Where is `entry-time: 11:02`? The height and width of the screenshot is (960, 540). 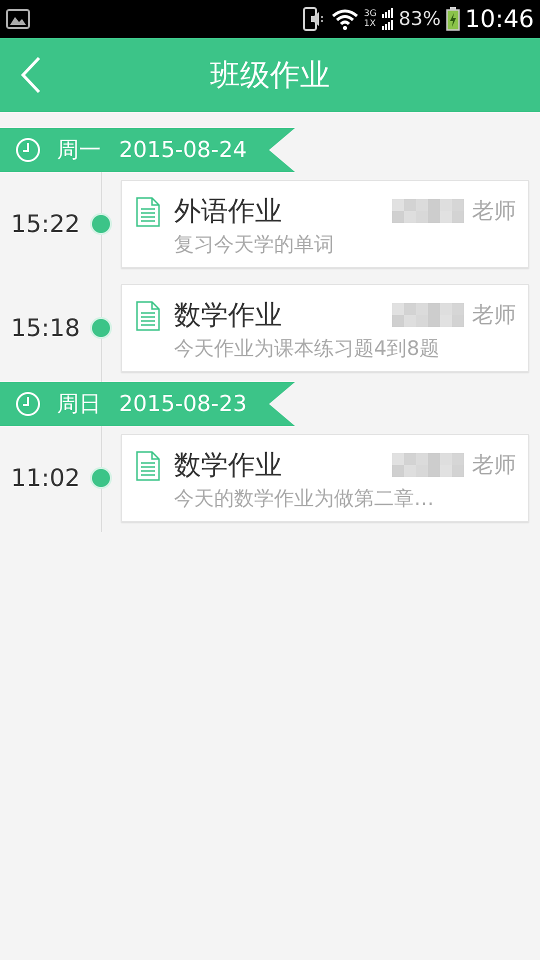 entry-time: 11:02 is located at coordinates (45, 478).